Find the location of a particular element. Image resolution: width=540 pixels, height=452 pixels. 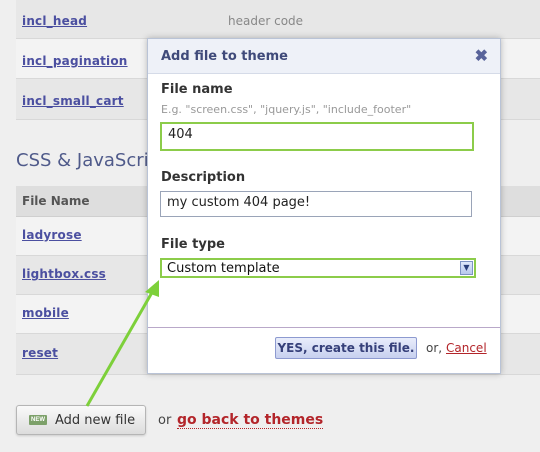

file-link-incl-small-cart: incl_small_cart is located at coordinates (73, 101).